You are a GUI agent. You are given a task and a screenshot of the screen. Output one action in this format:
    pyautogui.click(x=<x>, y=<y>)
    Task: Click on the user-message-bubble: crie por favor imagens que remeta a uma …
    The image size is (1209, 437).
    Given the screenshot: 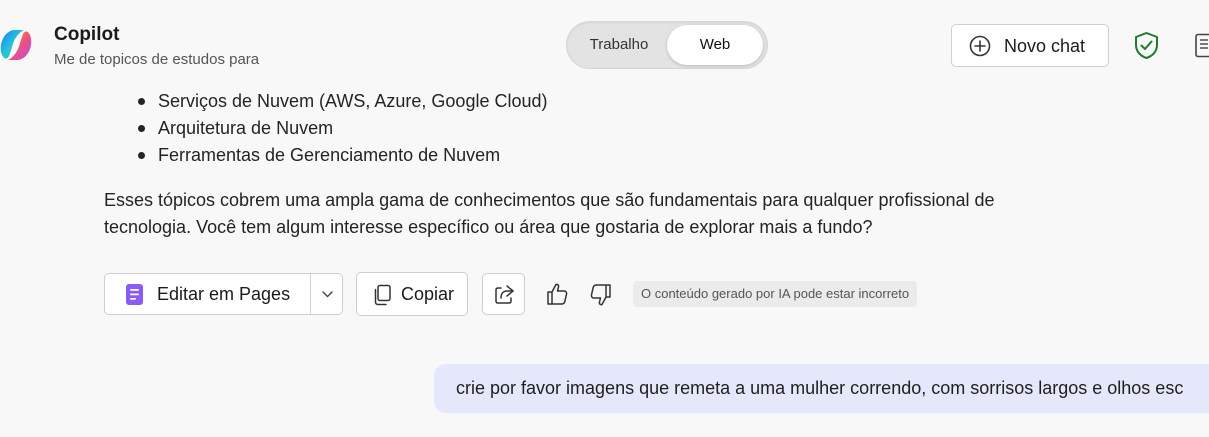 What is the action you would take?
    pyautogui.click(x=821, y=388)
    